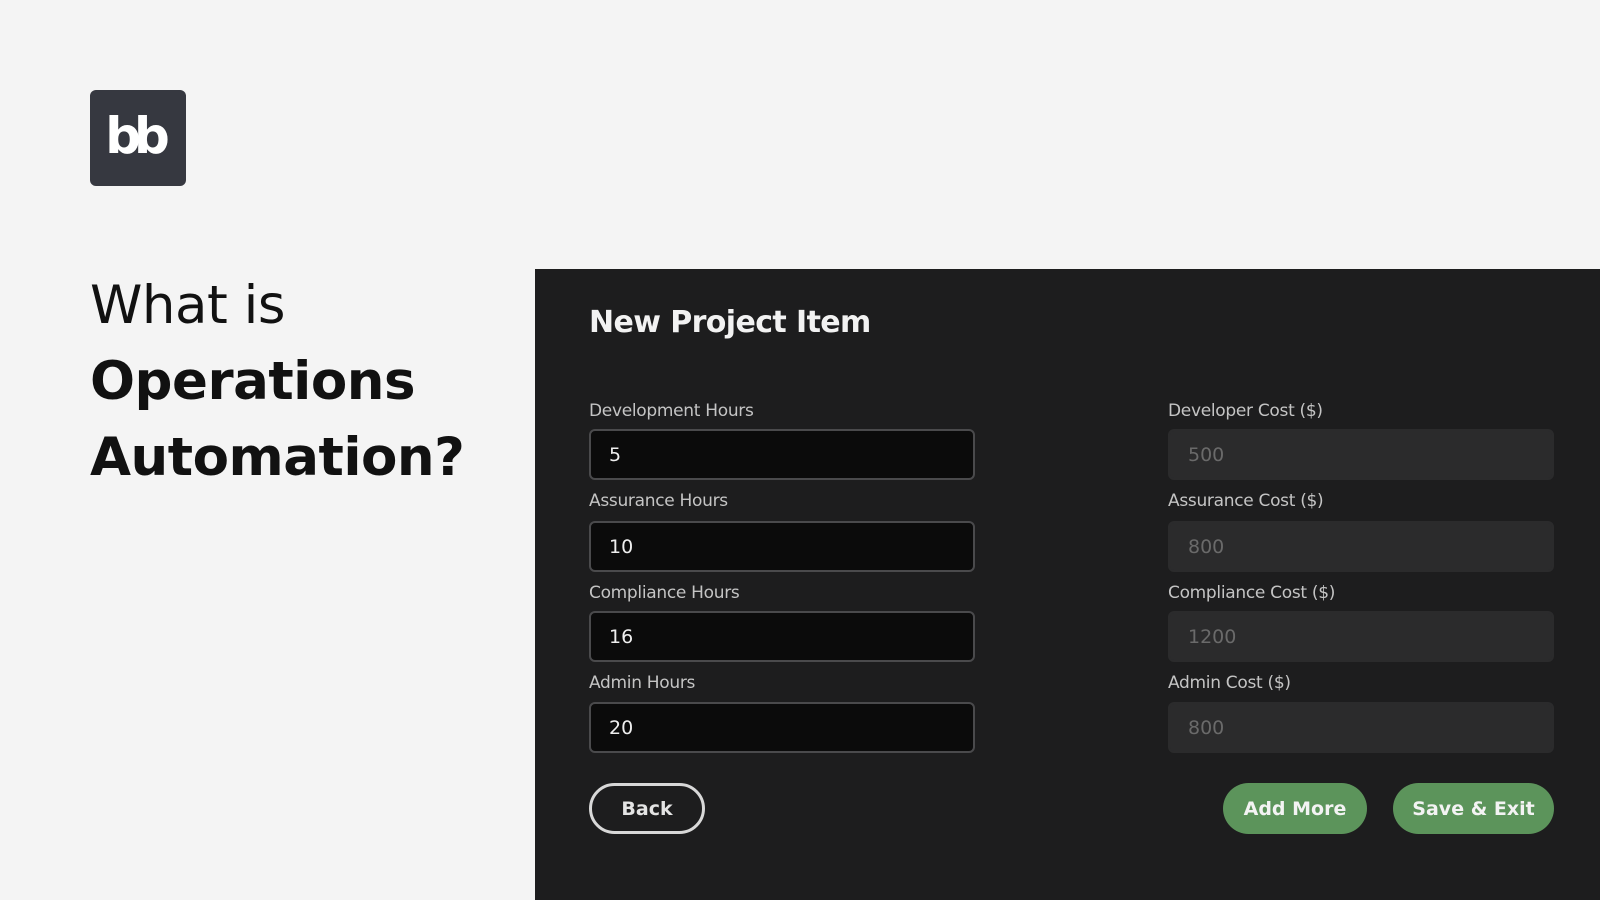 The image size is (1600, 900). What do you see at coordinates (664, 593) in the screenshot?
I see `compliance-hours-label: Compliance Hours` at bounding box center [664, 593].